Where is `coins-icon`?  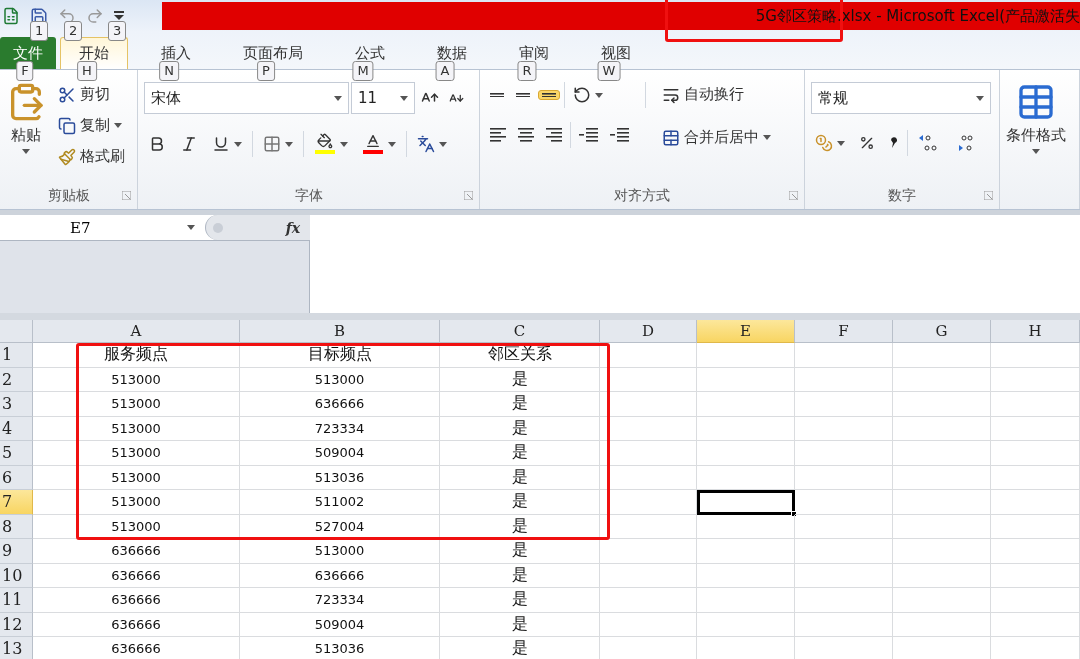
coins-icon is located at coordinates (824, 143).